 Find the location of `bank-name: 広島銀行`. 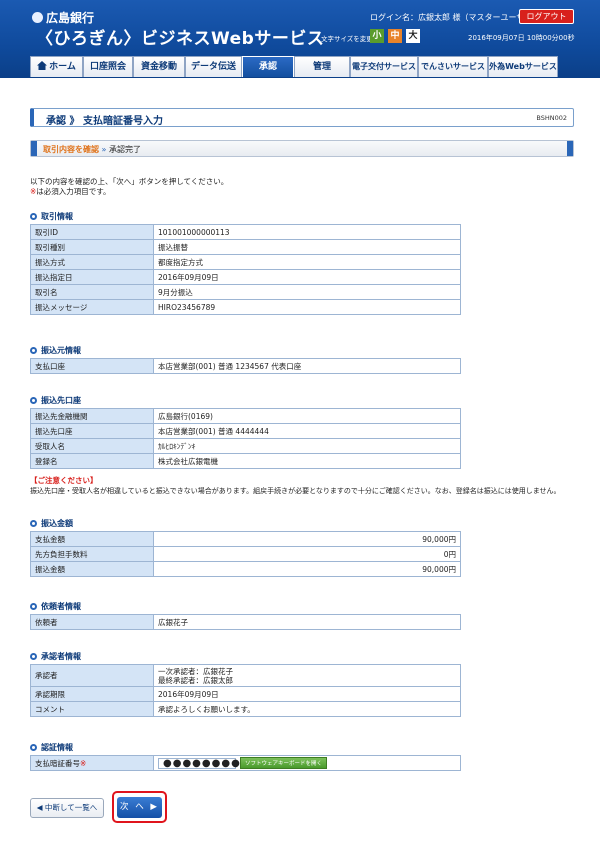

bank-name: 広島銀行 is located at coordinates (70, 18).